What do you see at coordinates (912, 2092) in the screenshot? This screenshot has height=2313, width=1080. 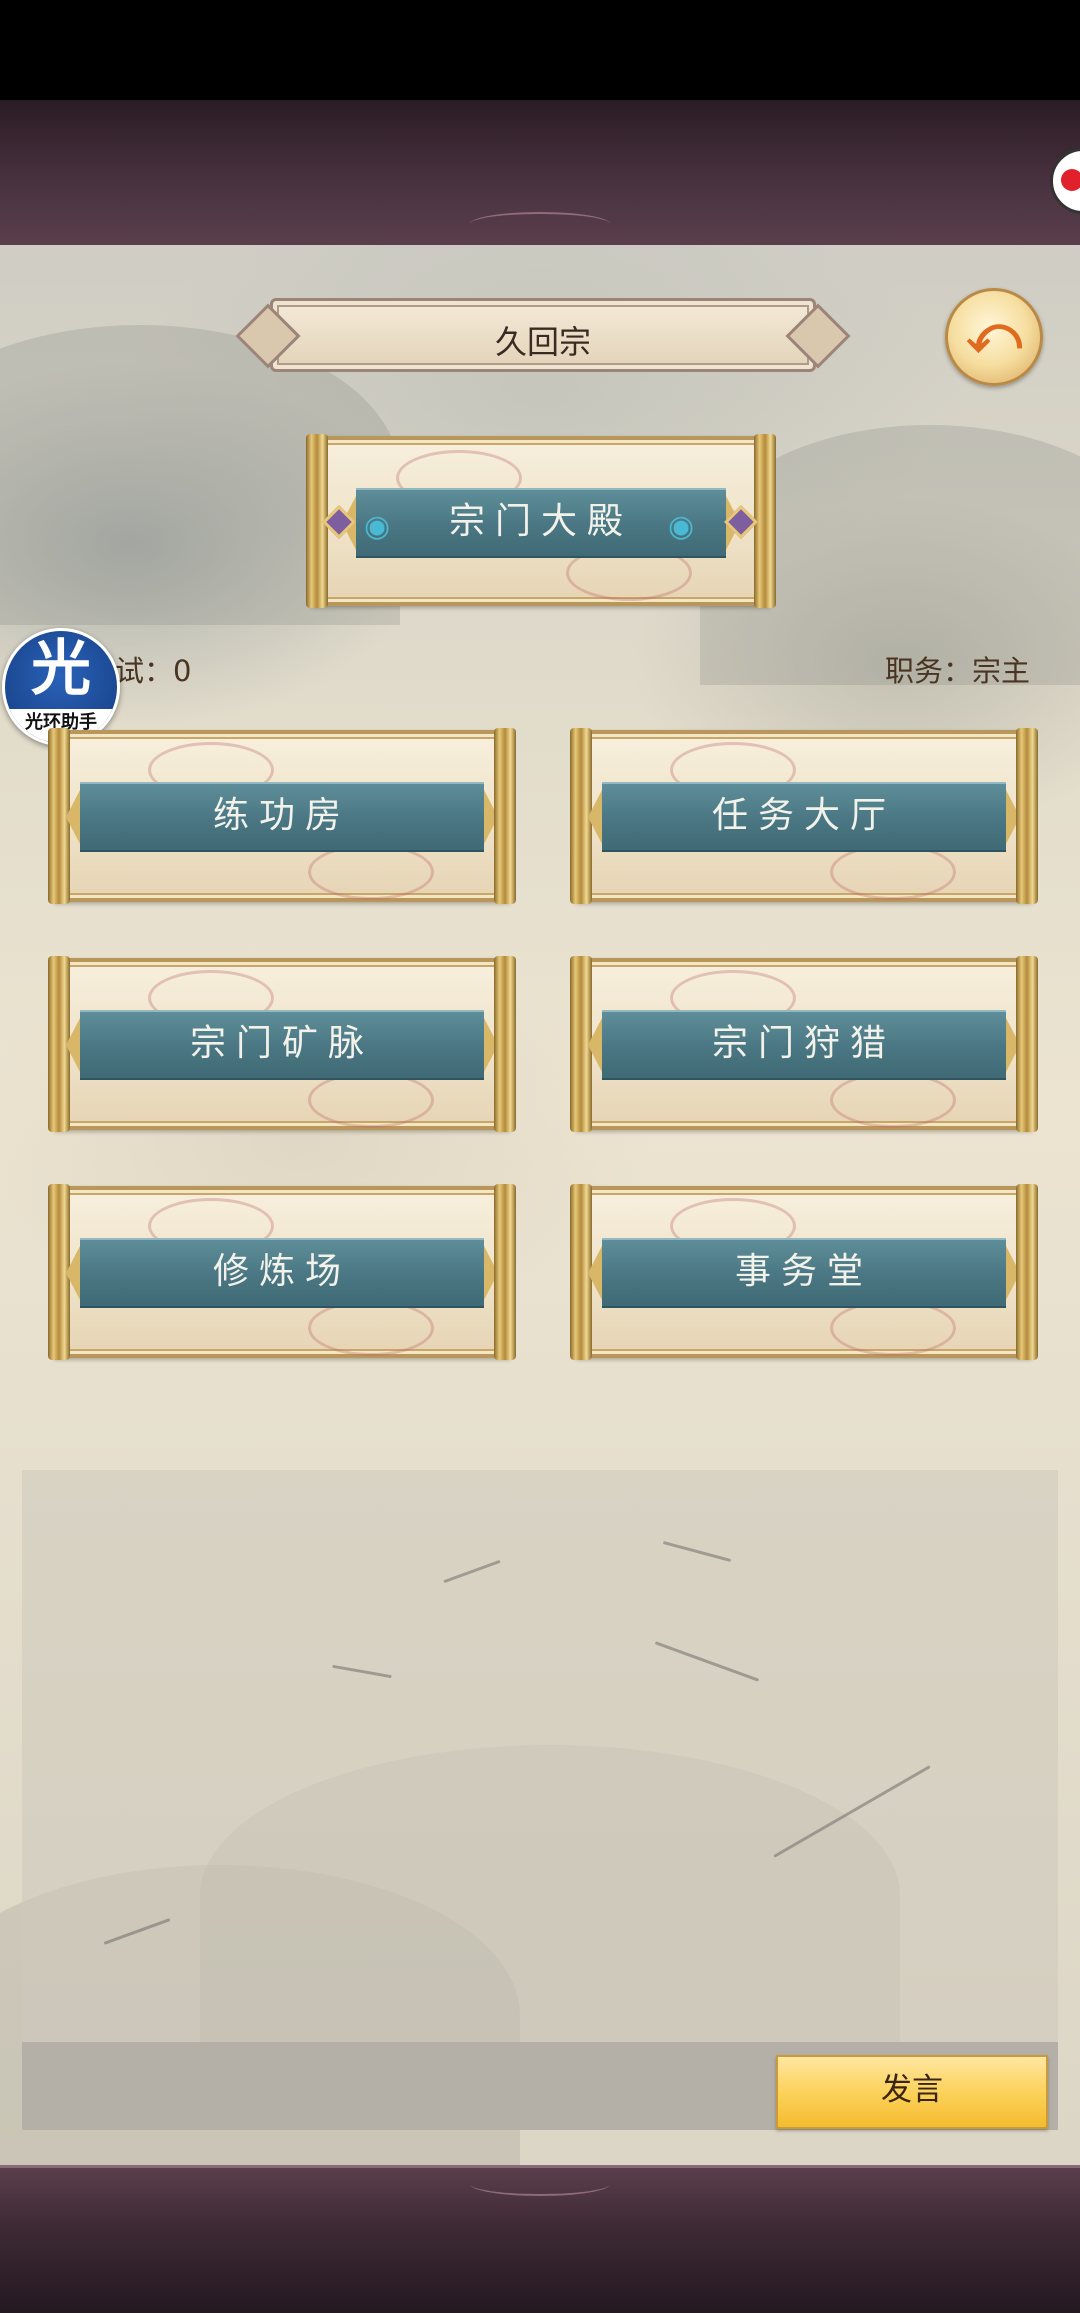 I see `send-button: 发言` at bounding box center [912, 2092].